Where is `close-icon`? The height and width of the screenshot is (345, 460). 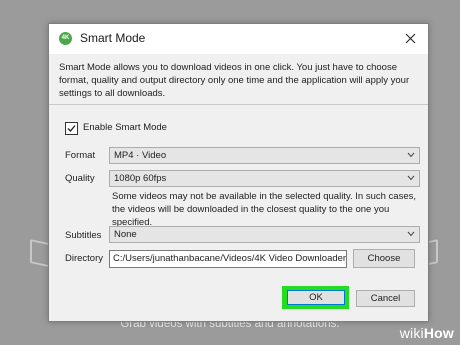
close-icon is located at coordinates (410, 38).